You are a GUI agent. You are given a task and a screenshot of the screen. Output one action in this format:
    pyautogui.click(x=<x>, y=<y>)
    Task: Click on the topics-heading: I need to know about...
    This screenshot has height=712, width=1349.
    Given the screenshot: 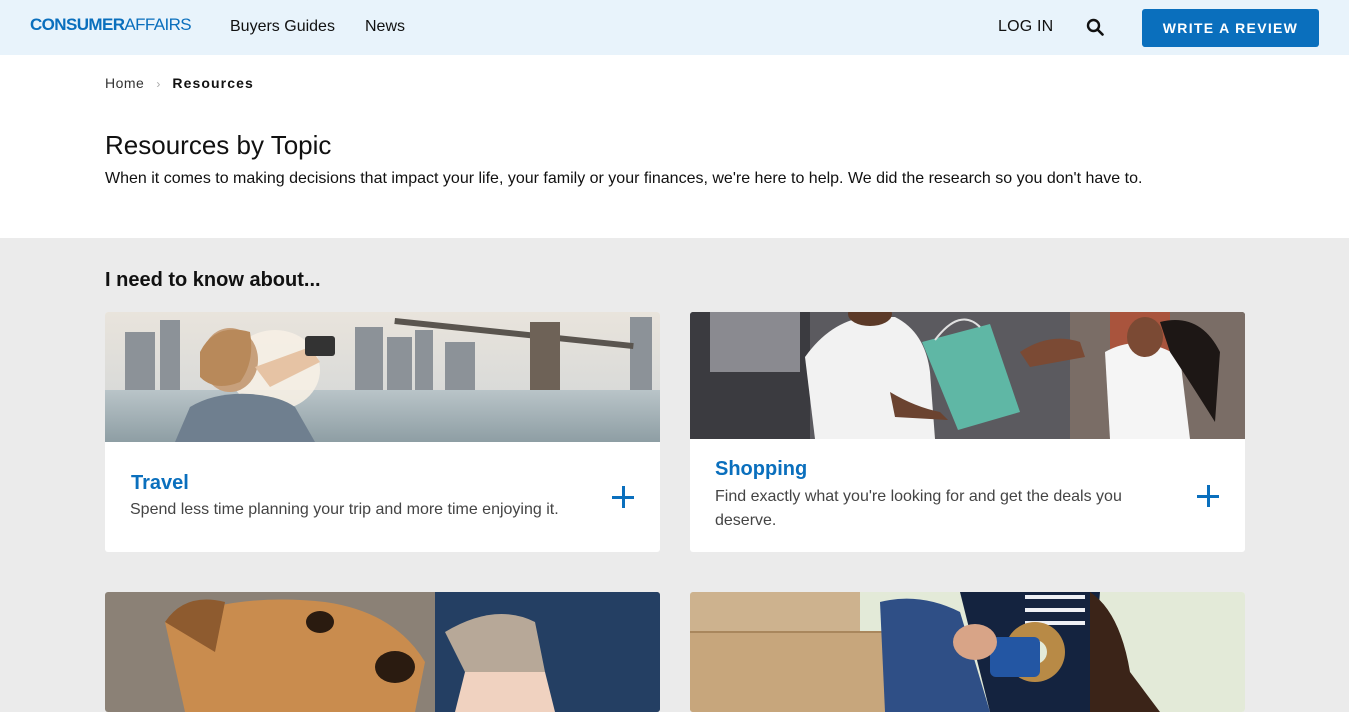 What is the action you would take?
    pyautogui.click(x=213, y=280)
    